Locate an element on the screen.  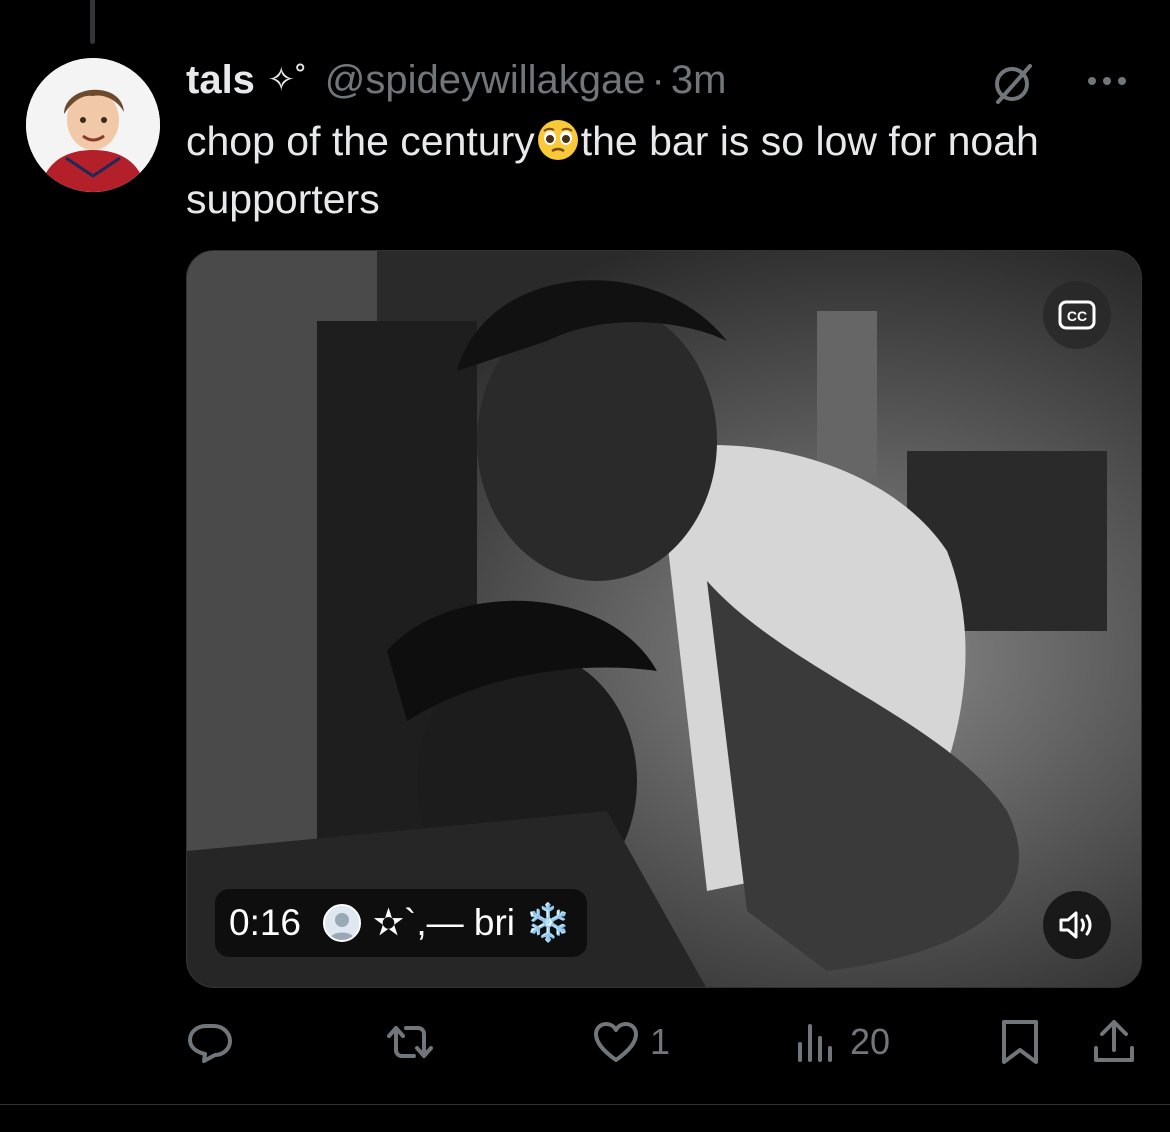
bookmark-icon is located at coordinates (1020, 1042).